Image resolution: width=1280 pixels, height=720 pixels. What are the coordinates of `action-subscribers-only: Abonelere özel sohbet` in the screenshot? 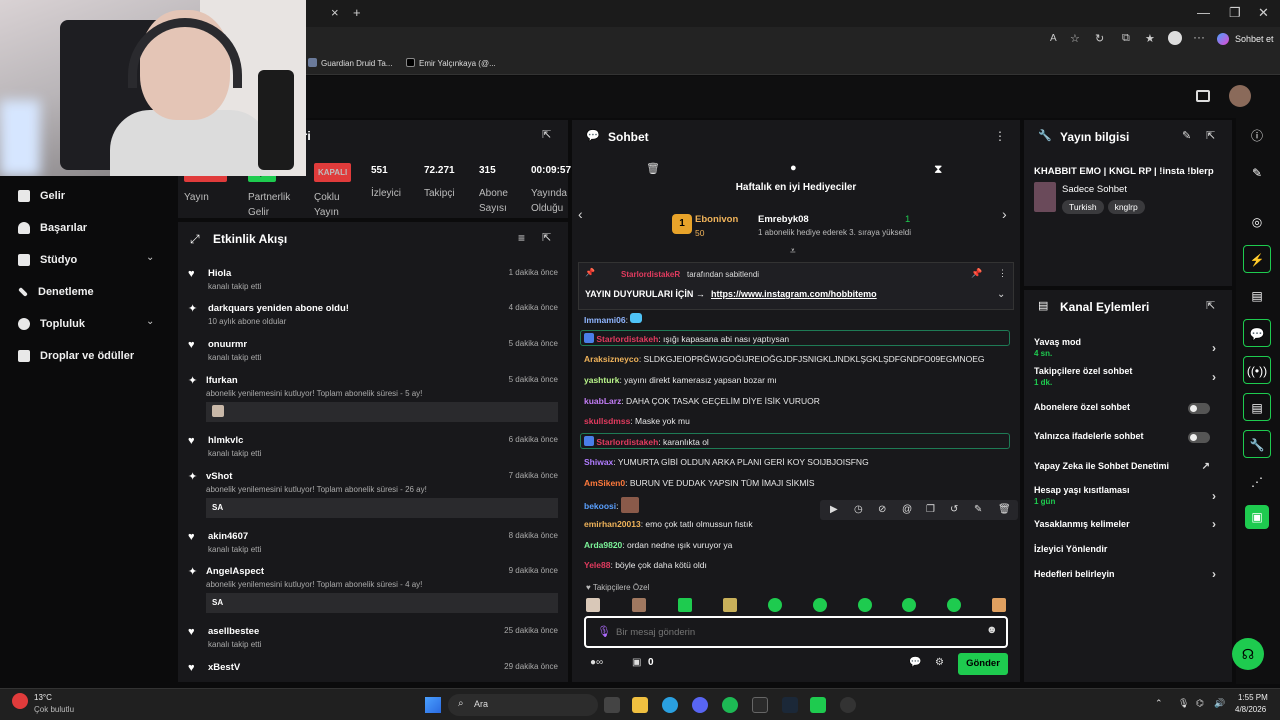 It's located at (1128, 408).